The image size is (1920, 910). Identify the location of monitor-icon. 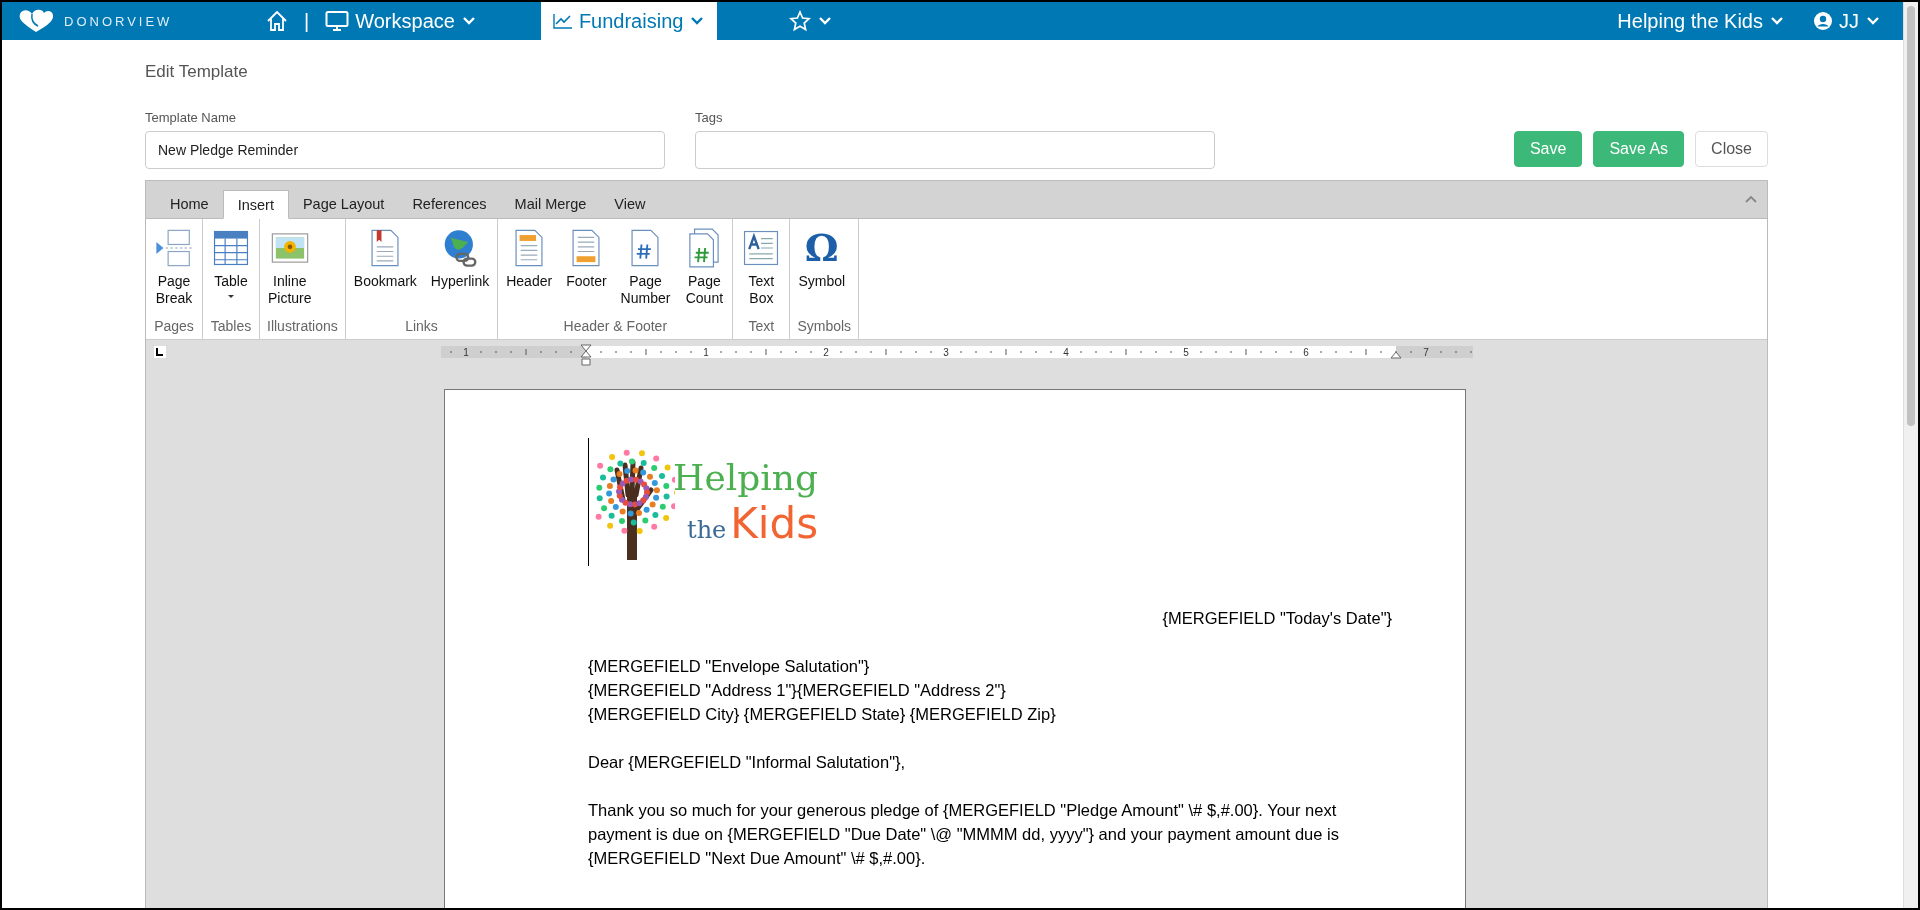
(337, 21).